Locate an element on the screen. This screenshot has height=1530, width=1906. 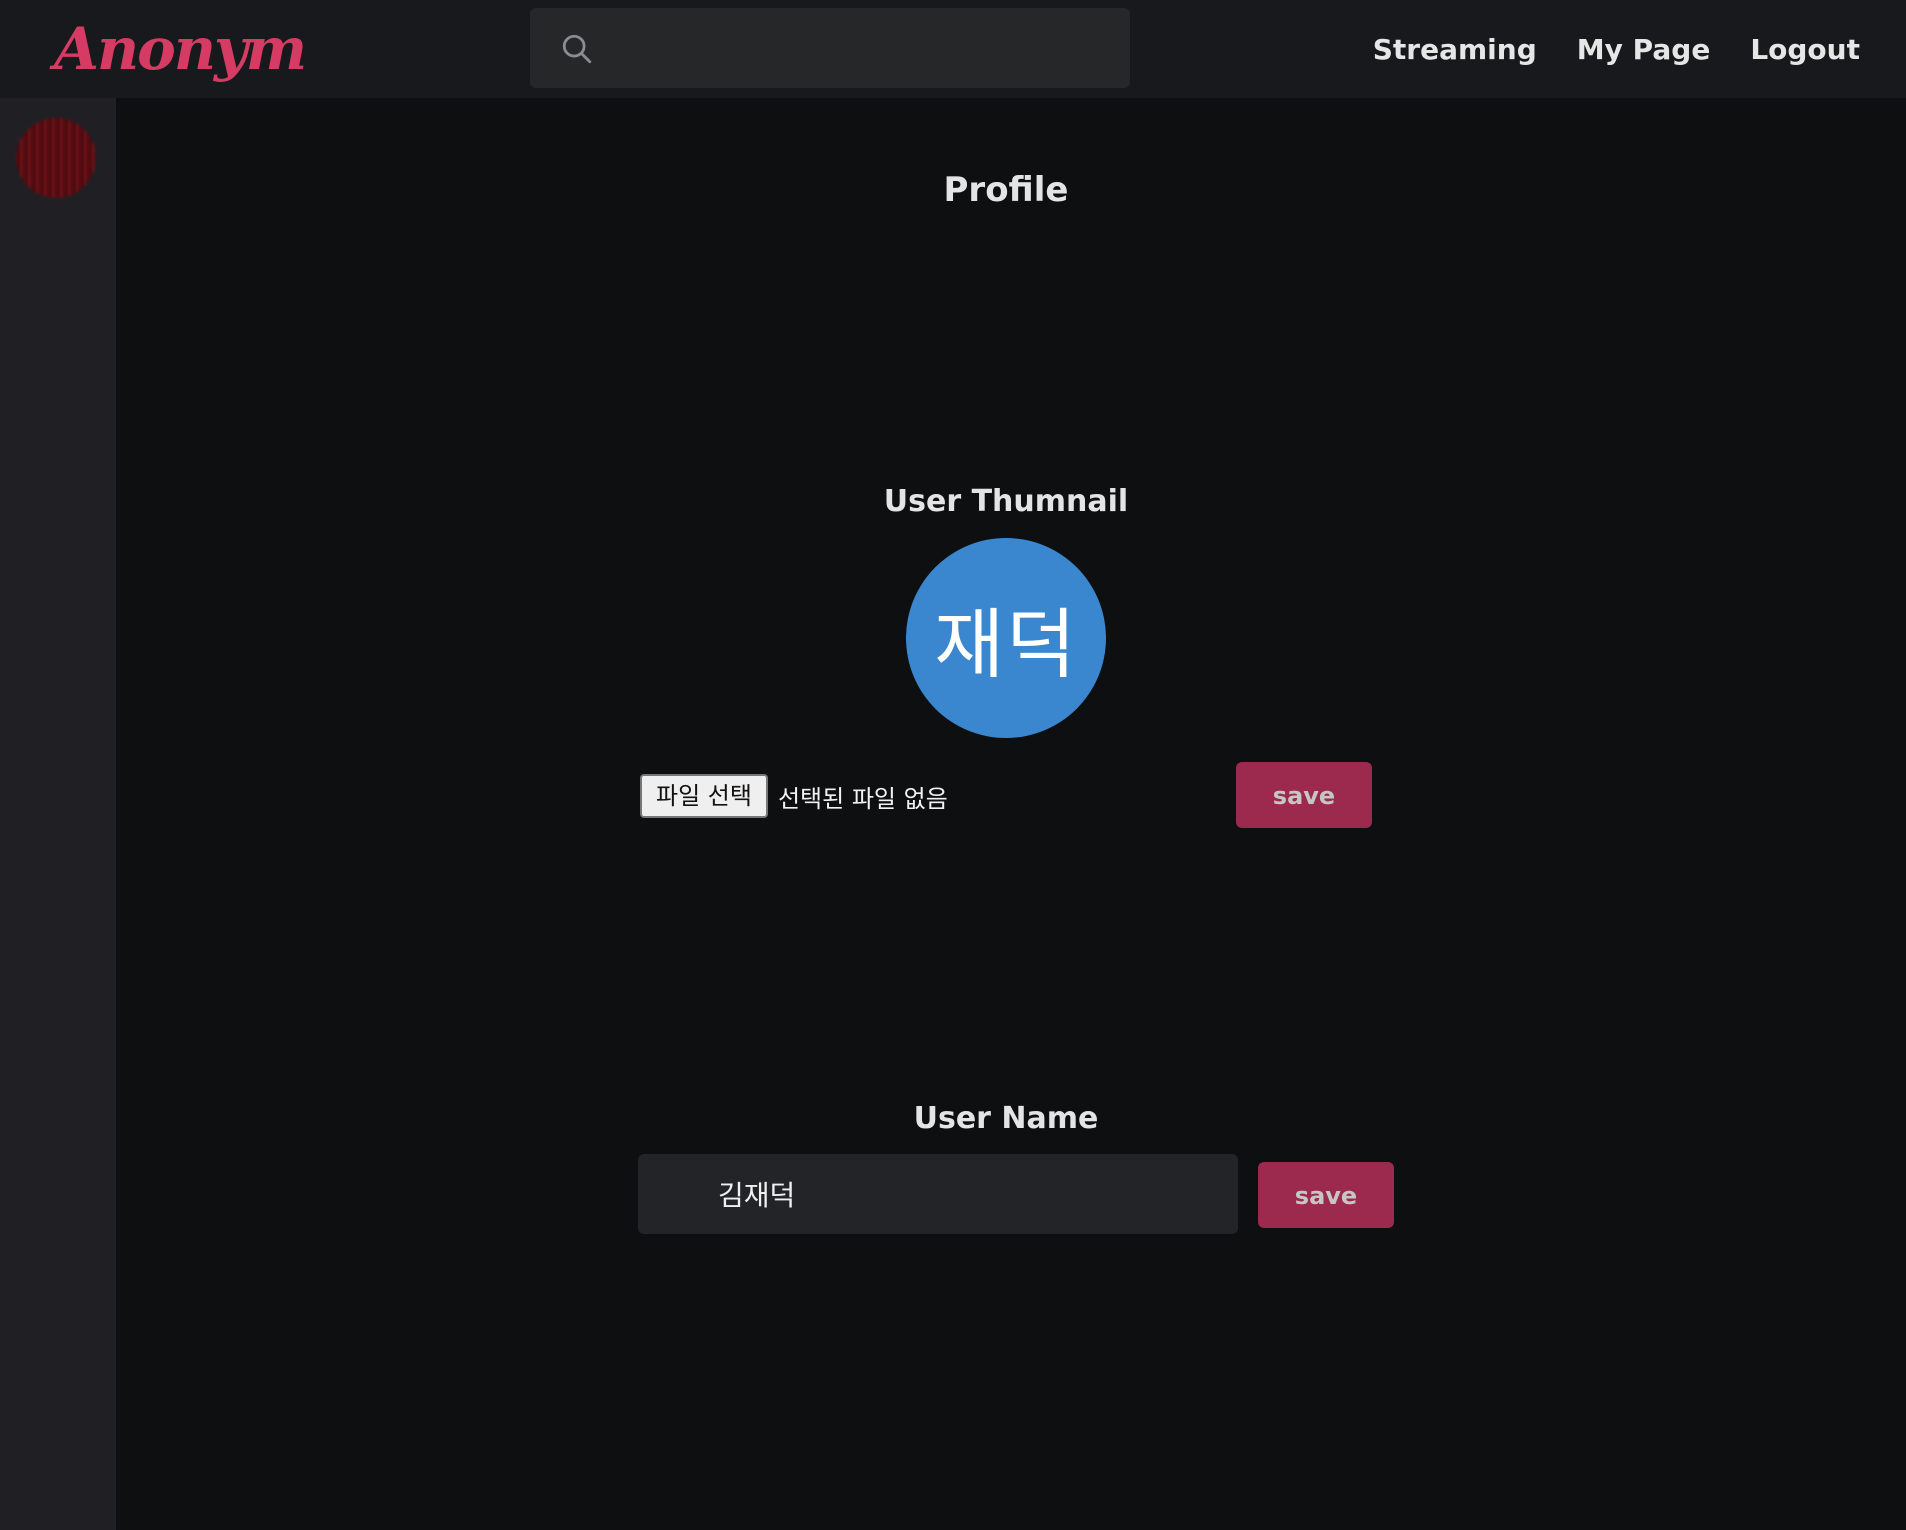
username-field is located at coordinates (938, 1194).